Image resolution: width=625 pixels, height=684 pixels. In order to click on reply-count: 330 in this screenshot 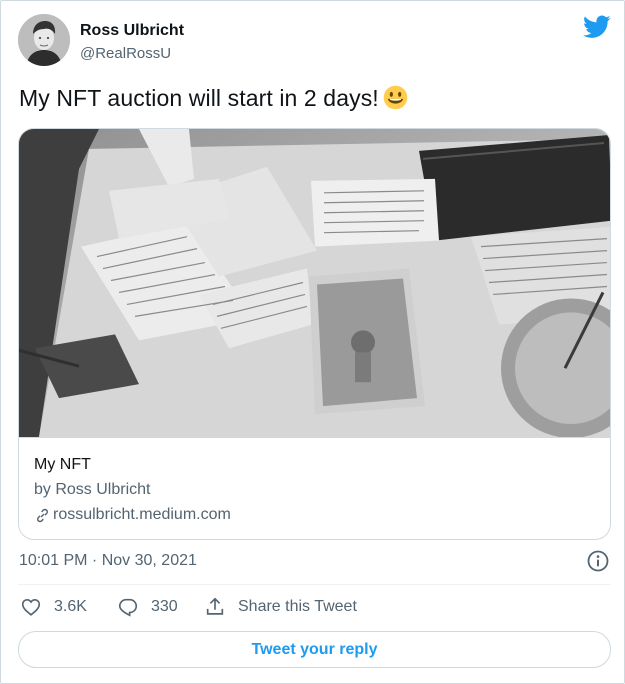, I will do `click(164, 606)`.